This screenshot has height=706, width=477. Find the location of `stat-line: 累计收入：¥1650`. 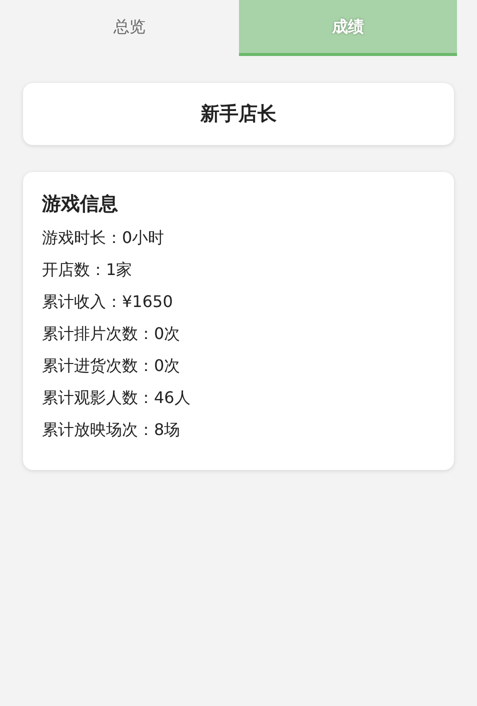

stat-line: 累计收入：¥1650 is located at coordinates (108, 302).